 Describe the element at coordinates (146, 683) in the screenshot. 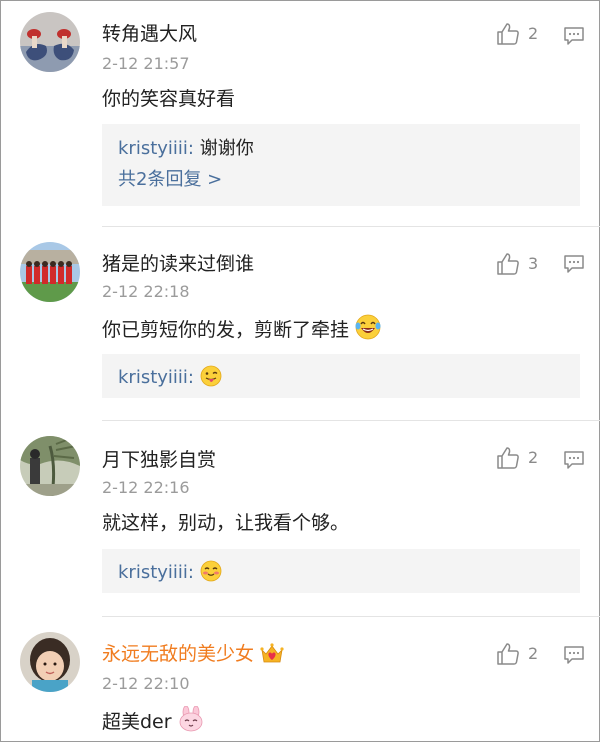

I see `comment-time: 2-12 22:10` at that location.